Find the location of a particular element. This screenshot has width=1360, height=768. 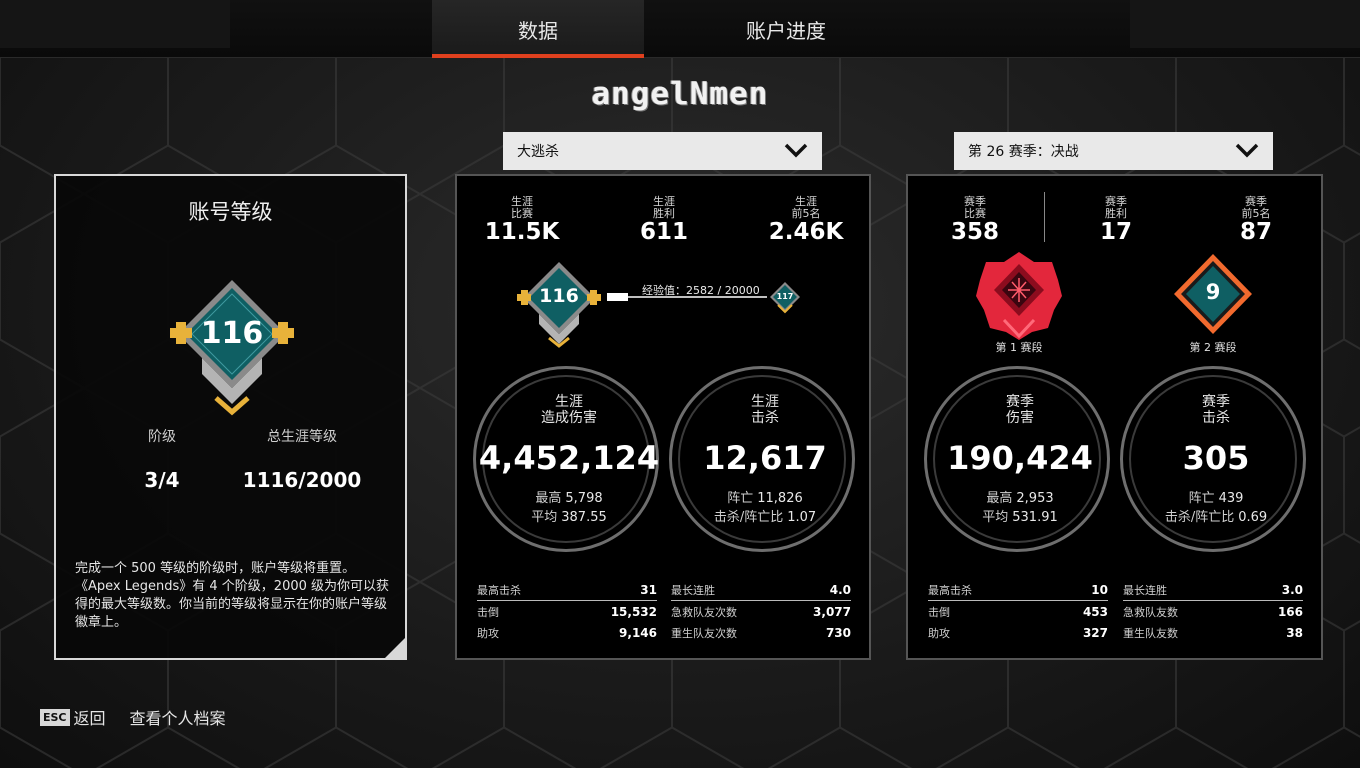

career-wins-value: 611 is located at coordinates (663, 232).